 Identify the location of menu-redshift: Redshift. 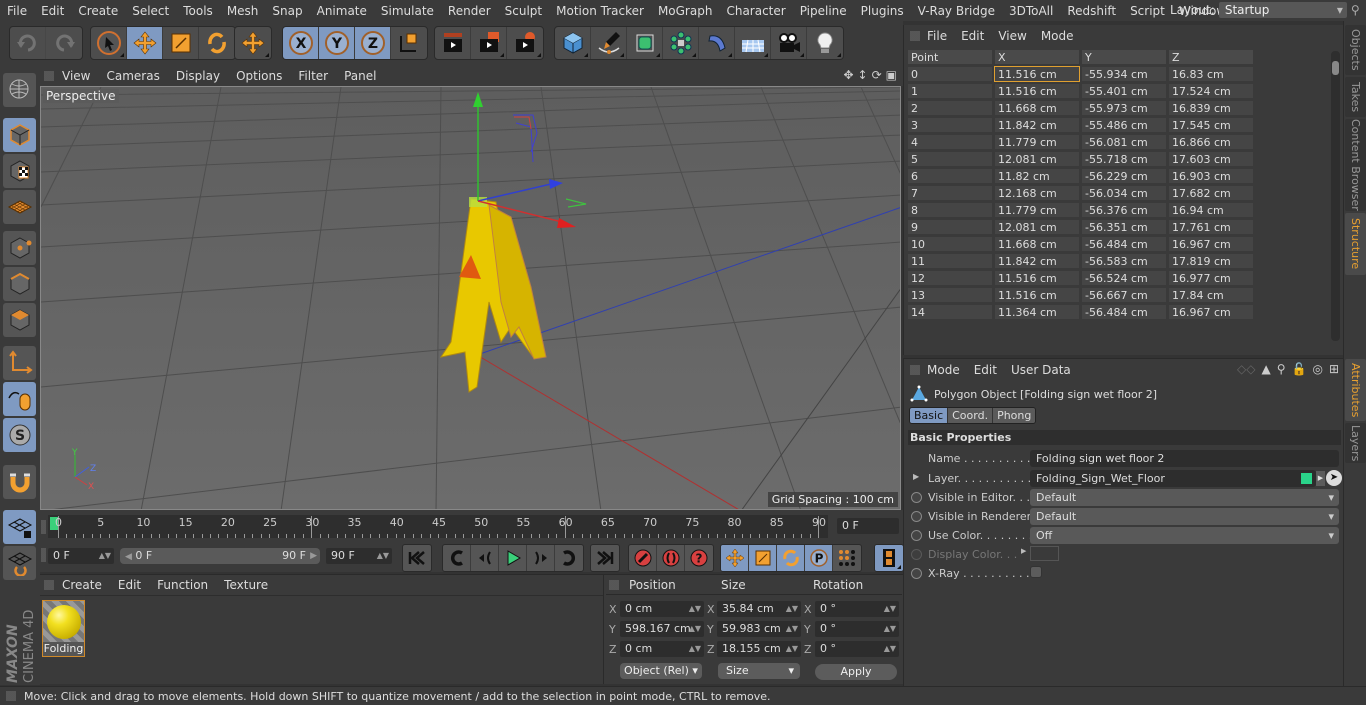
(1091, 11).